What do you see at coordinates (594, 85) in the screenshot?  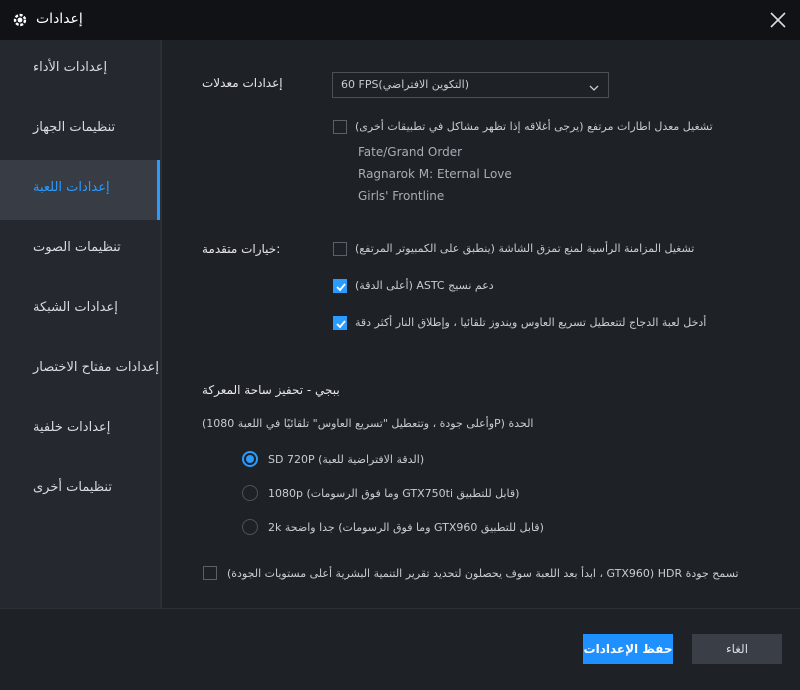 I see `chevron-down-icon` at bounding box center [594, 85].